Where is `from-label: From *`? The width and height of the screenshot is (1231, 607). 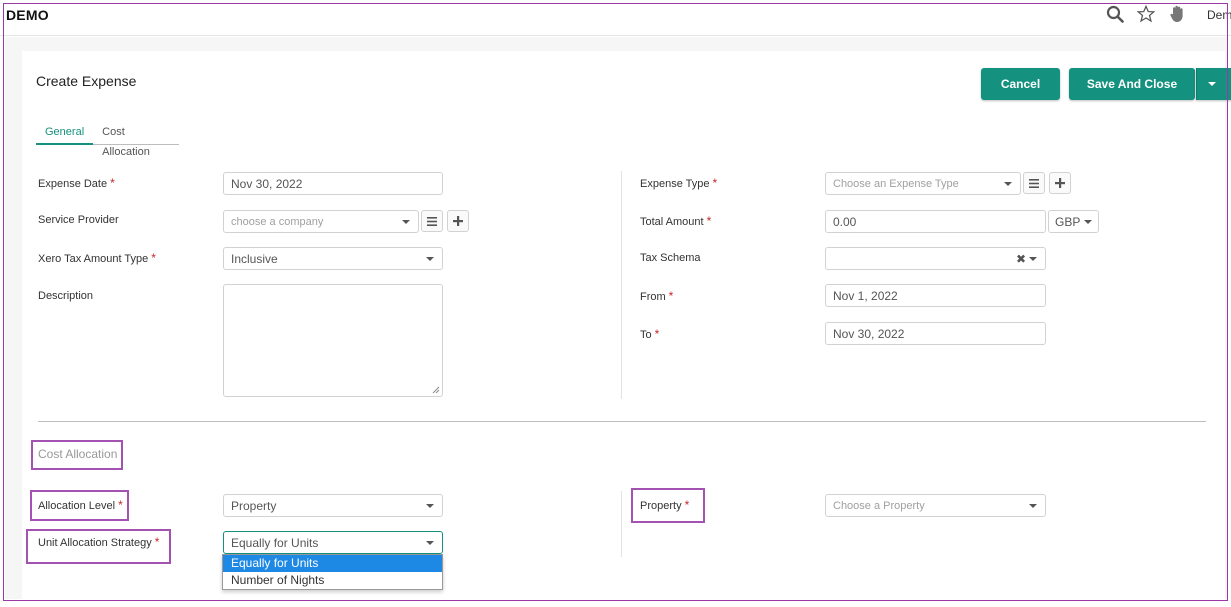
from-label: From * is located at coordinates (657, 296).